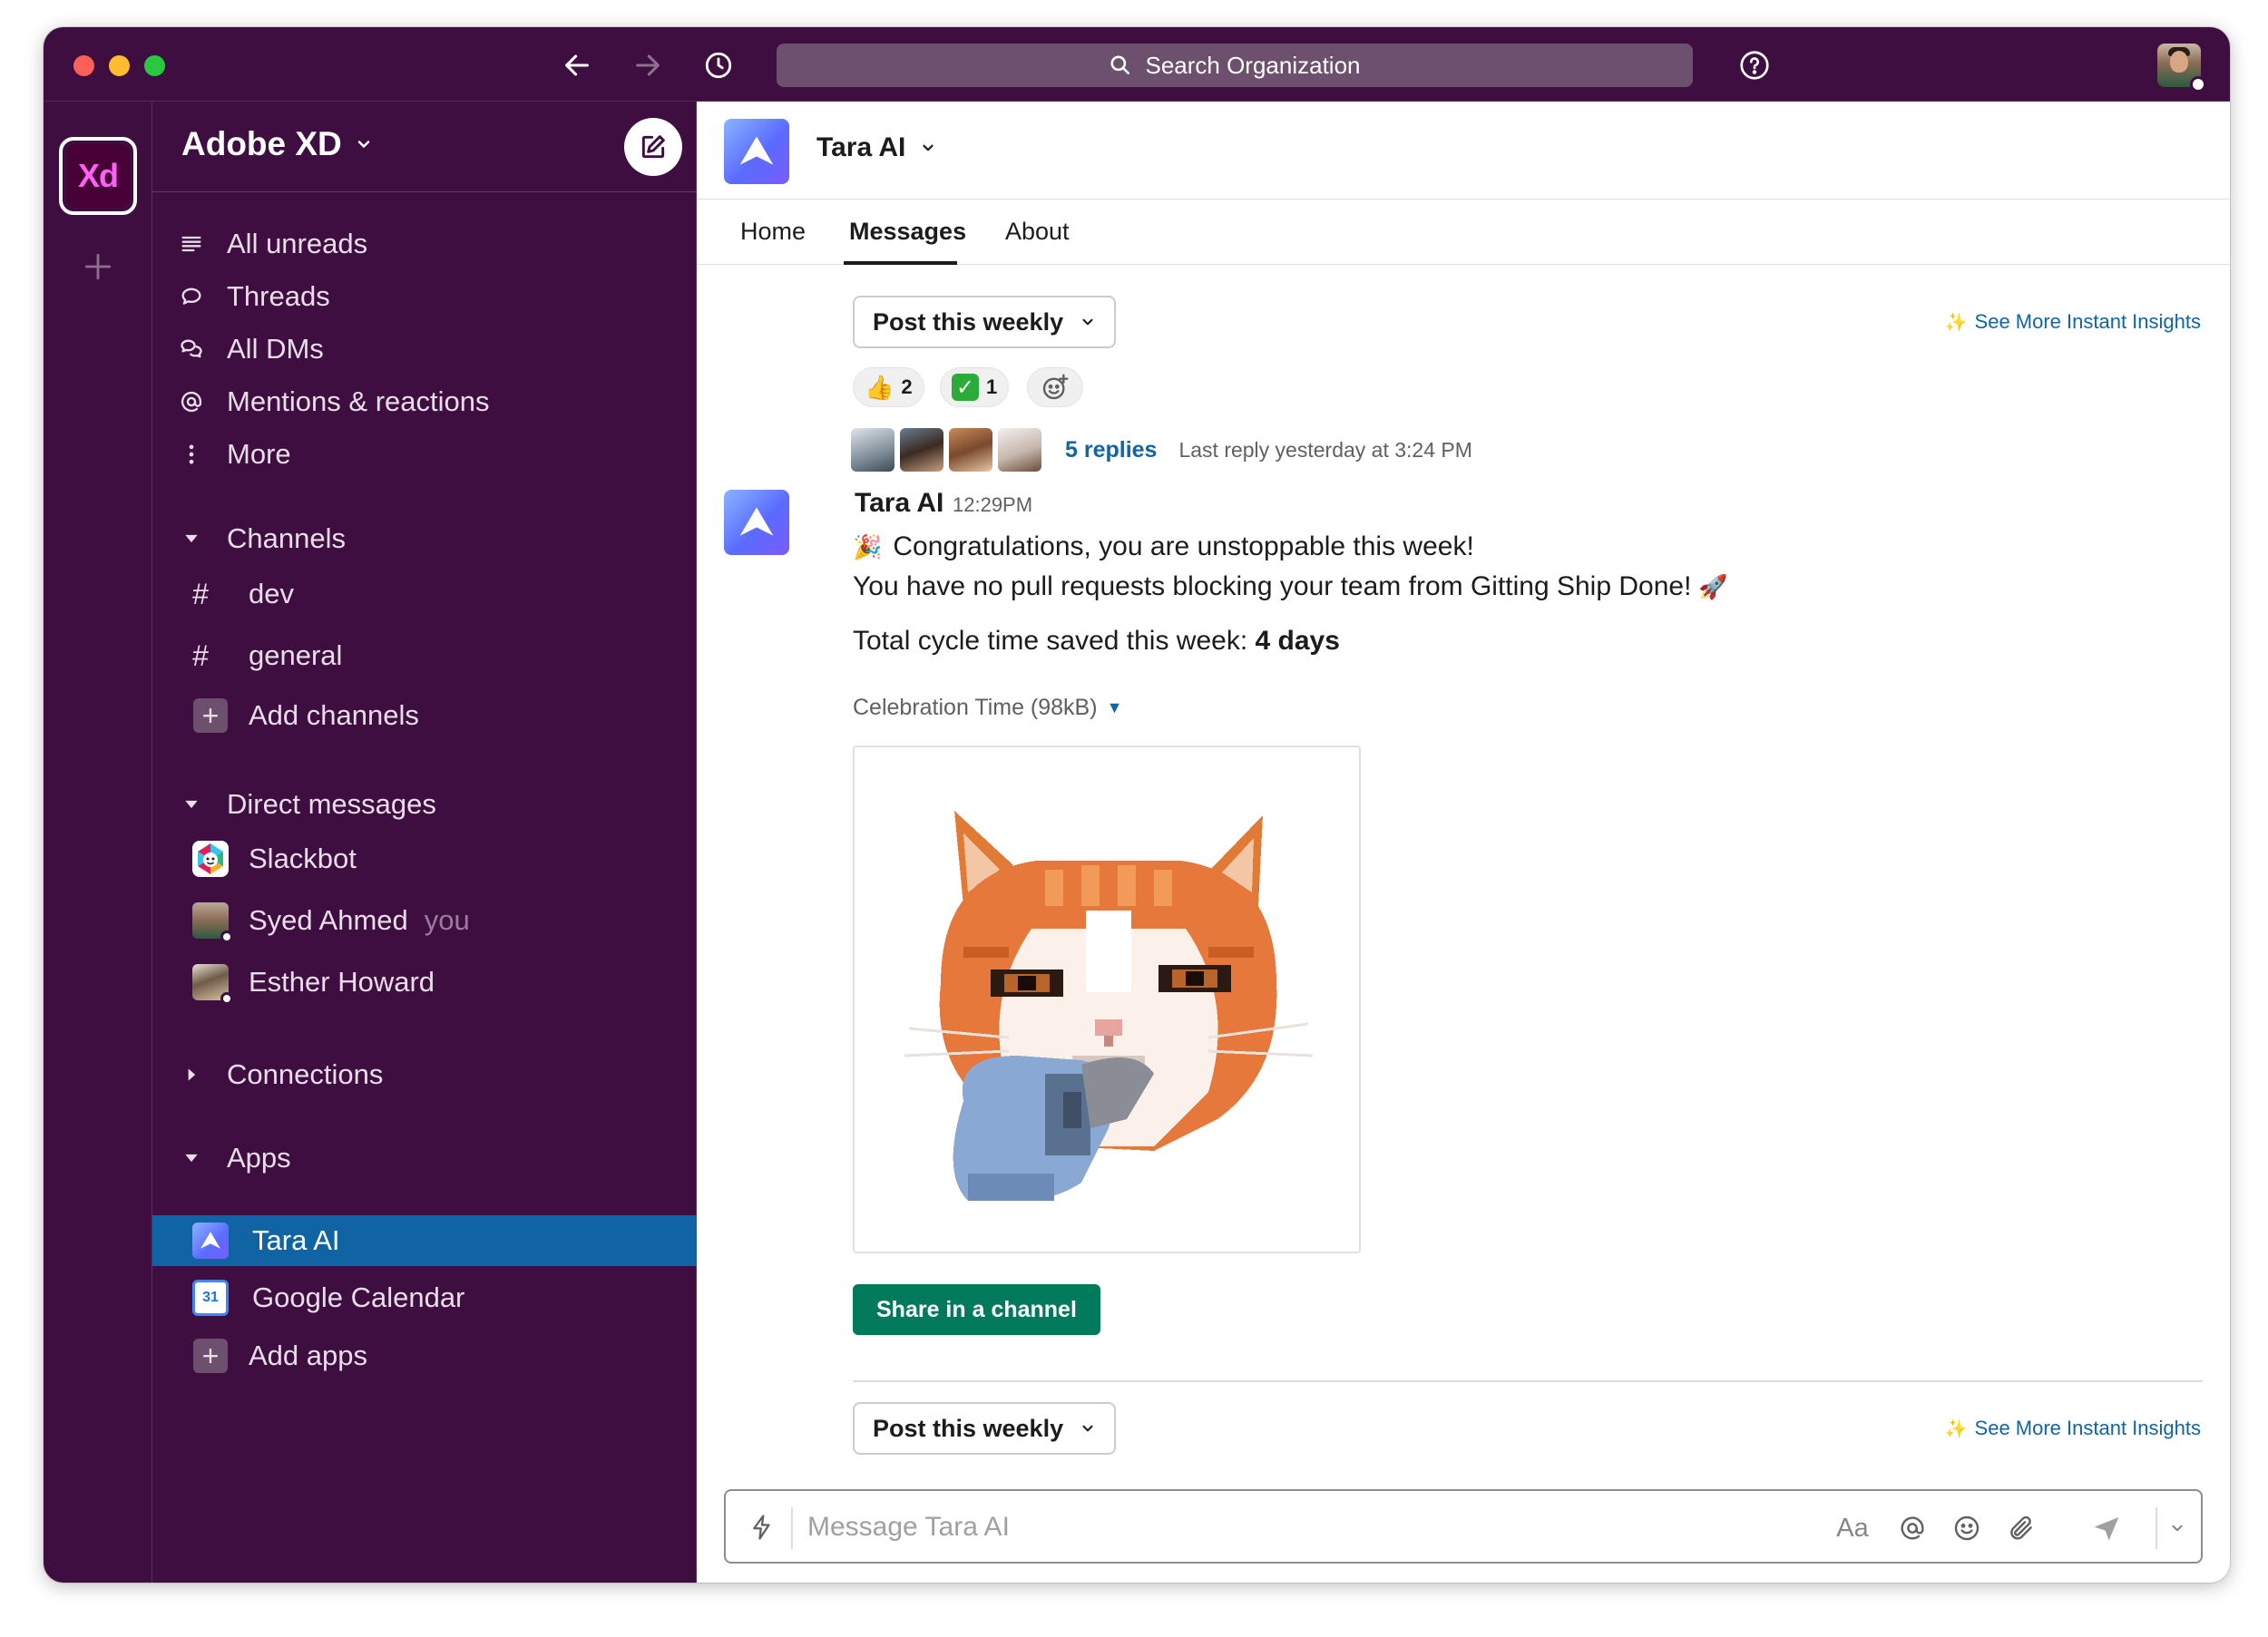  Describe the element at coordinates (876, 147) in the screenshot. I see `channel-title-menu: Tara AI` at that location.